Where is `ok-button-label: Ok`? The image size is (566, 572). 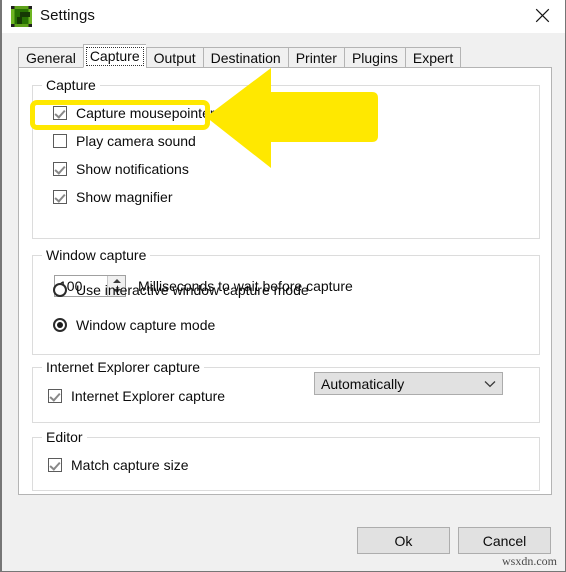
ok-button-label: Ok is located at coordinates (403, 540).